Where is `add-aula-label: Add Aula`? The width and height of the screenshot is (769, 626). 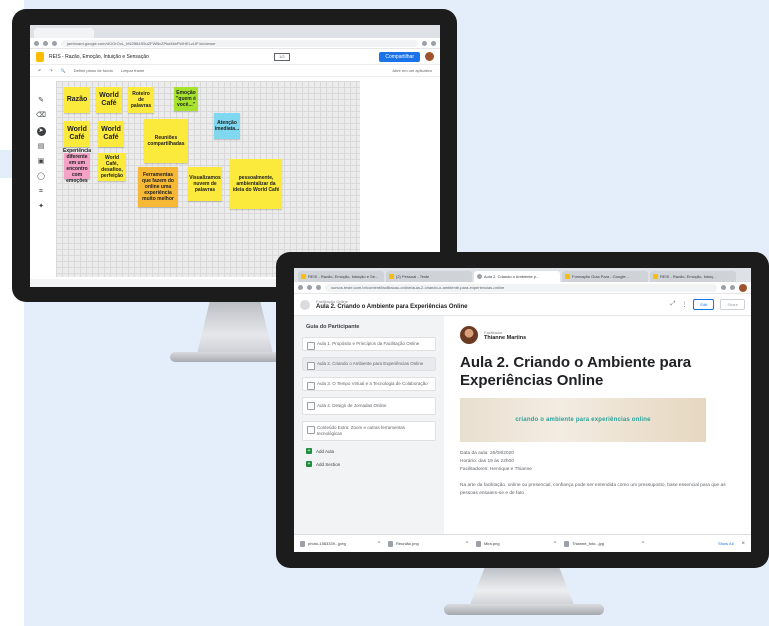
add-aula-label: Add Aula is located at coordinates (325, 451).